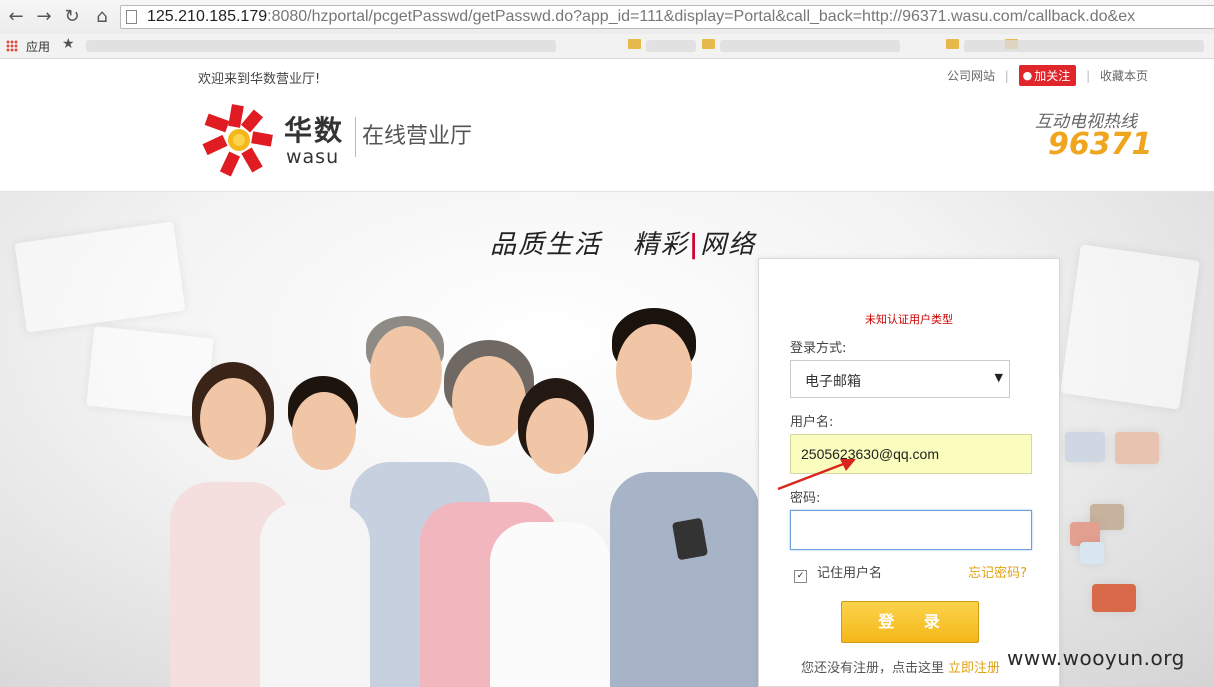 The width and height of the screenshot is (1214, 687). I want to click on username-label: 用户名:, so click(812, 422).